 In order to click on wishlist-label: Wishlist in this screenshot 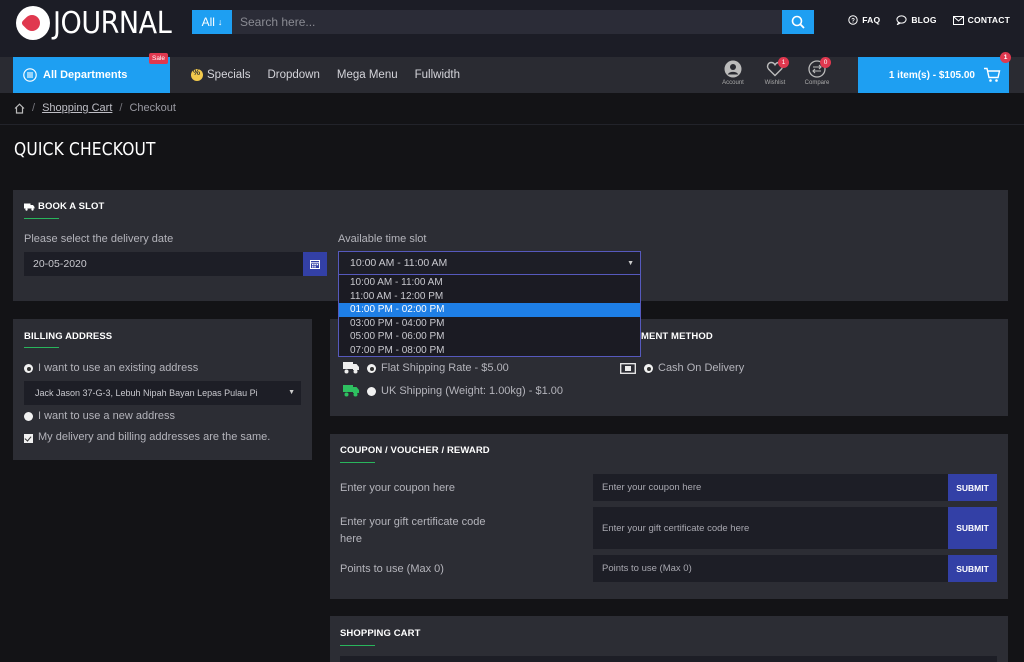, I will do `click(775, 83)`.